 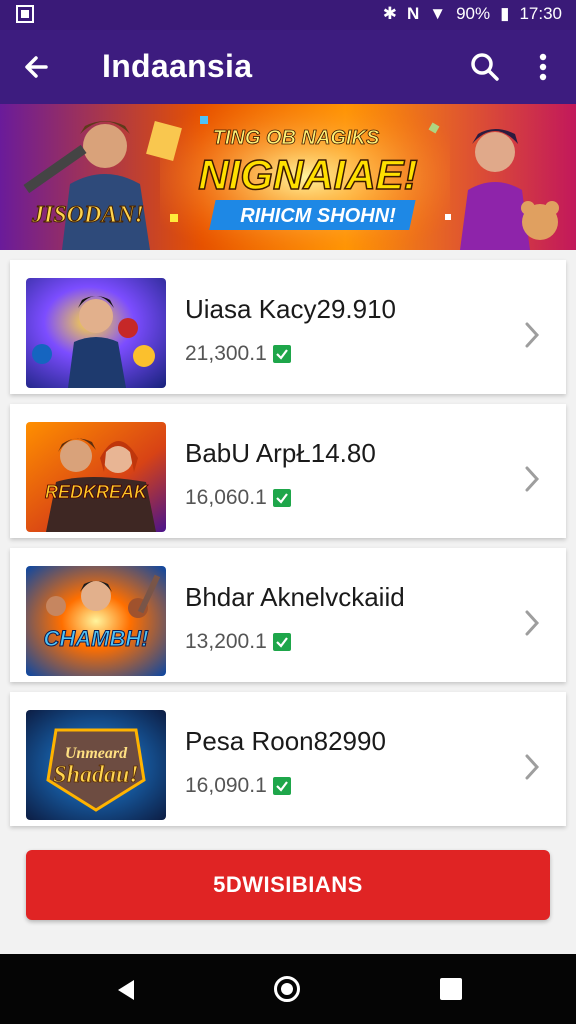 What do you see at coordinates (95, 638) in the screenshot?
I see `thumbnail-title: CHAMBH!` at bounding box center [95, 638].